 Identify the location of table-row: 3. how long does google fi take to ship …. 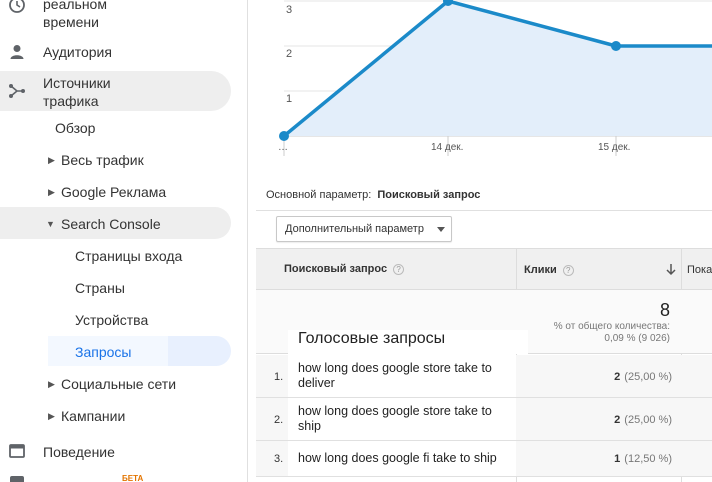
(484, 459).